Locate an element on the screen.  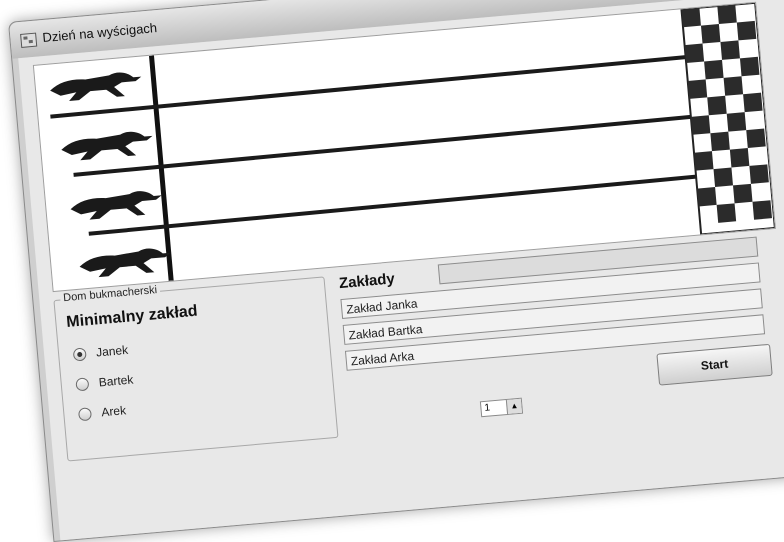
radio-arek: Arek is located at coordinates (102, 412).